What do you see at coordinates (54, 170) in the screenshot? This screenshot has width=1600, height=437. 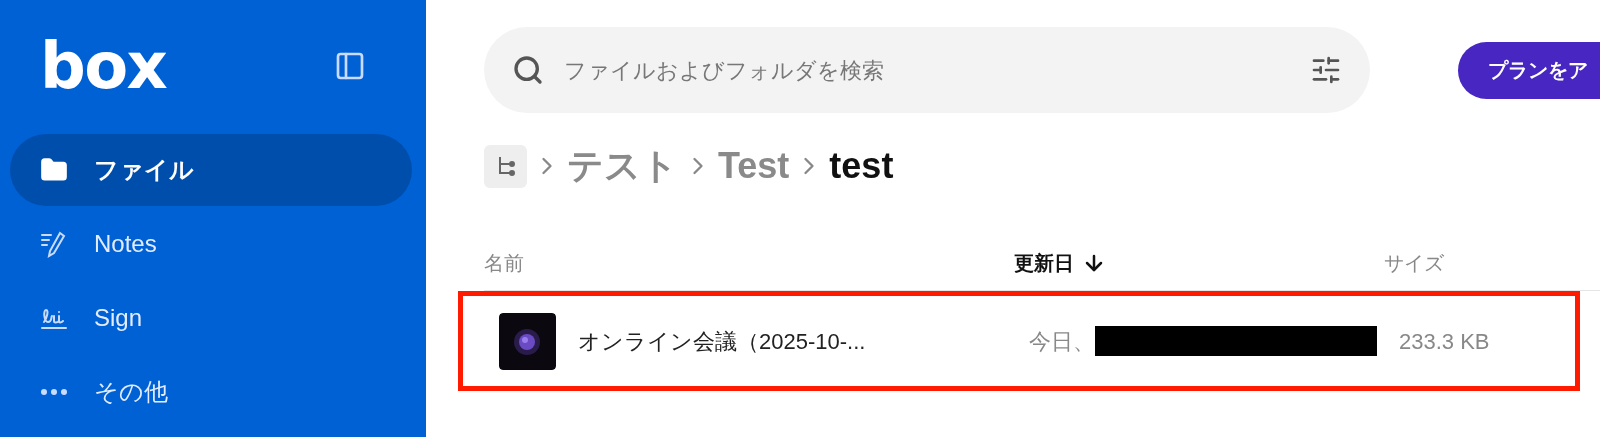 I see `folder-icon` at bounding box center [54, 170].